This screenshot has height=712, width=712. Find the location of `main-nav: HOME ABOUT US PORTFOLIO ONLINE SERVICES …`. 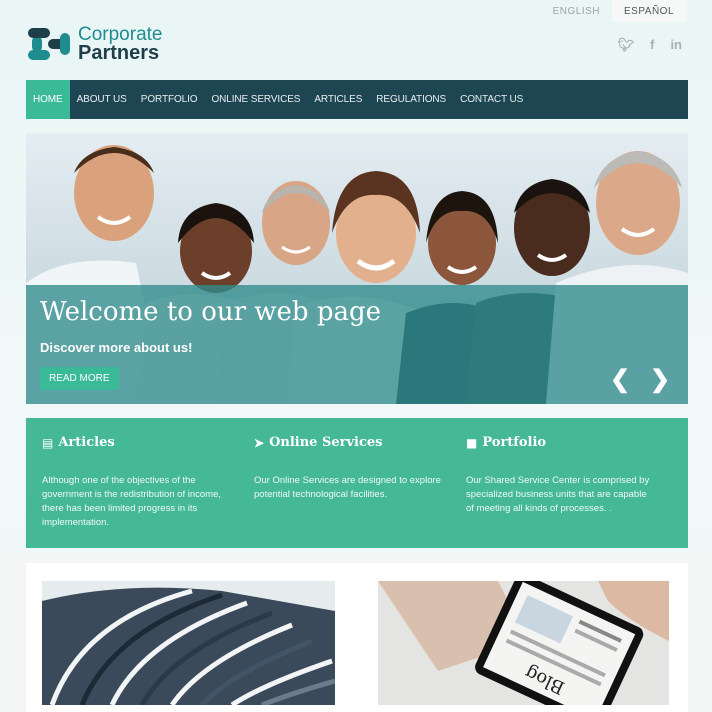

main-nav: HOME ABOUT US PORTFOLIO ONLINE SERVICES … is located at coordinates (357, 99).